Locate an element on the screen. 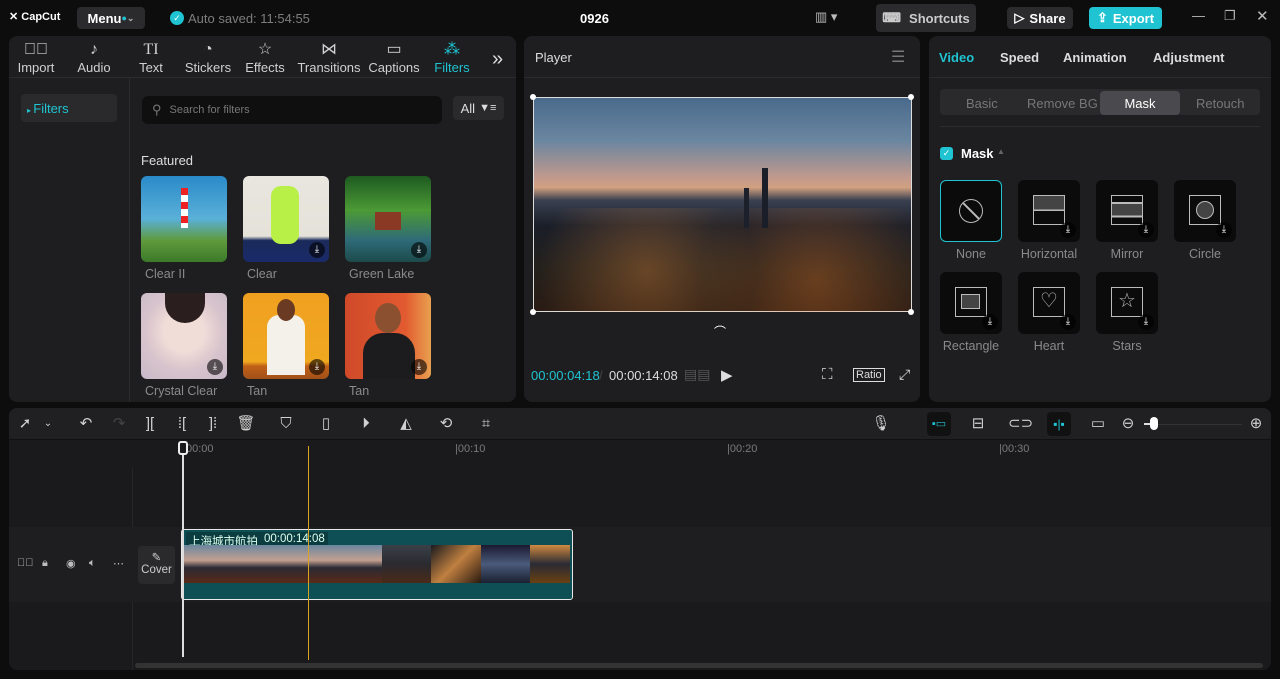 The image size is (1280, 679). tab-captions: ▭ Captions is located at coordinates (394, 57).